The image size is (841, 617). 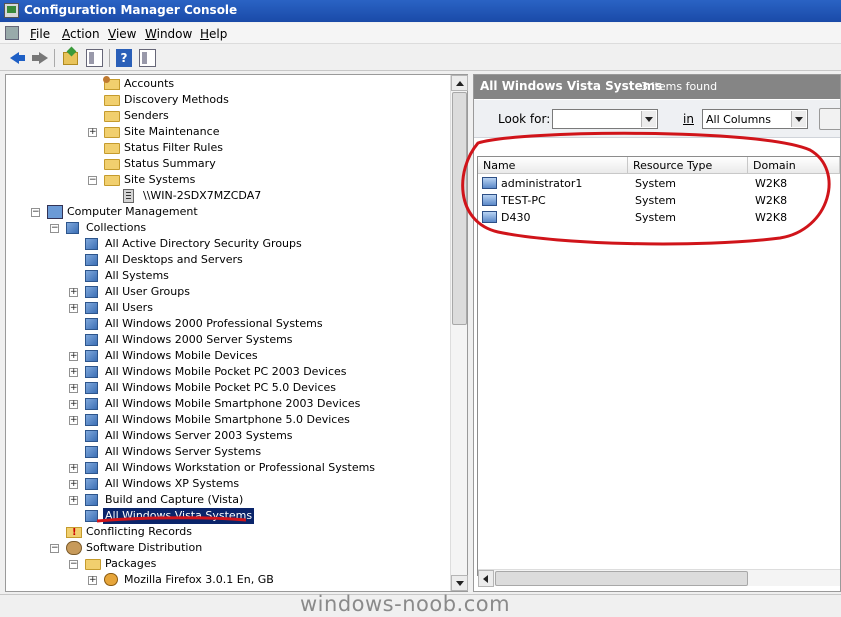 What do you see at coordinates (459, 583) in the screenshot?
I see `scroll-down-icon` at bounding box center [459, 583].